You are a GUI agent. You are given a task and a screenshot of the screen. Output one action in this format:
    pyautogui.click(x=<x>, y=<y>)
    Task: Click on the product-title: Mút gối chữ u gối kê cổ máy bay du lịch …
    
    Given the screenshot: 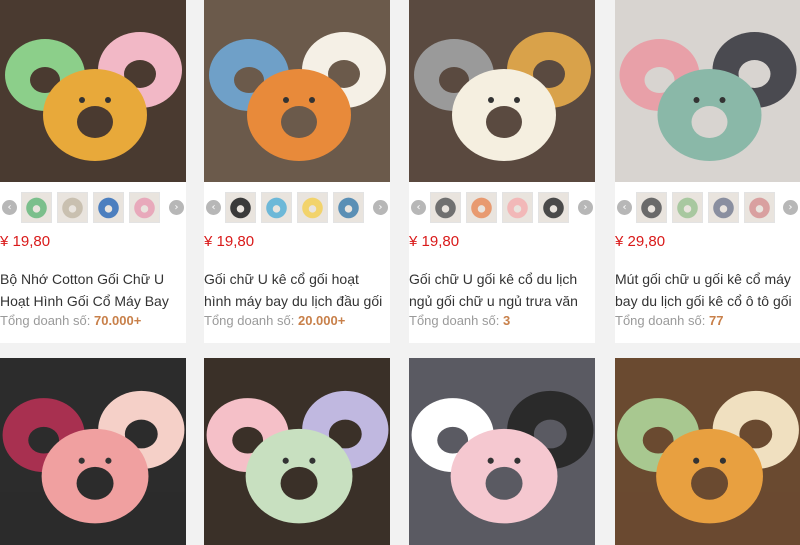 What is the action you would take?
    pyautogui.click(x=707, y=290)
    